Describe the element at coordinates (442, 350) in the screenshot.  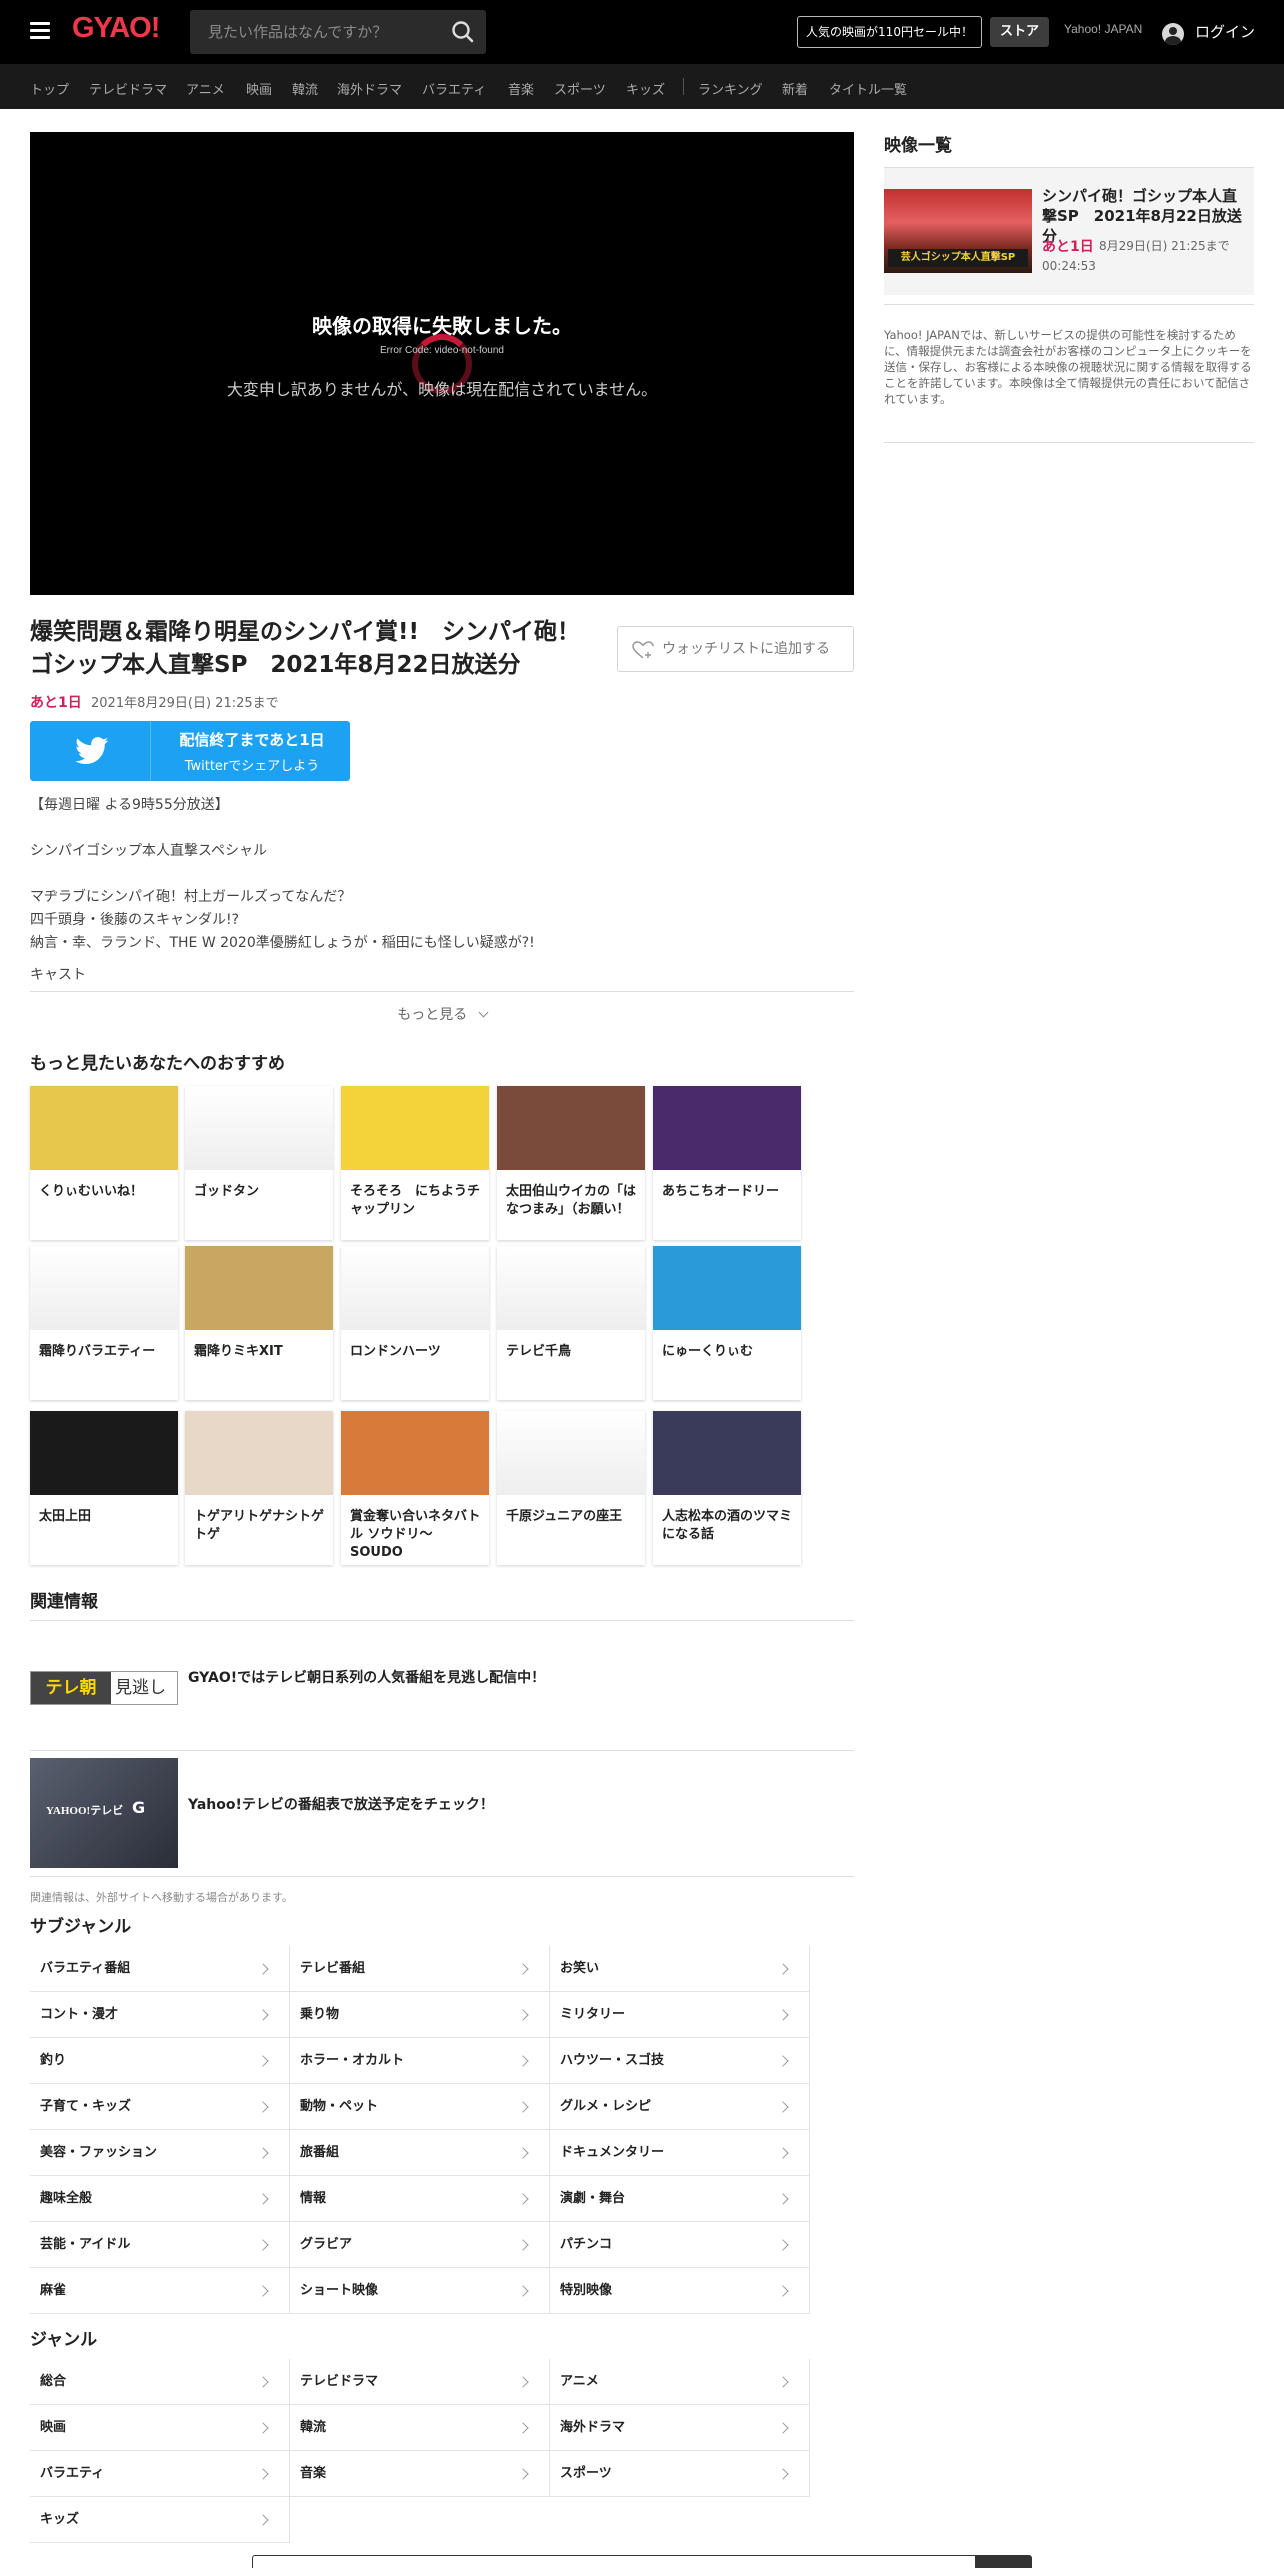
I see `player-error-code: Error Code: video-not-found` at that location.